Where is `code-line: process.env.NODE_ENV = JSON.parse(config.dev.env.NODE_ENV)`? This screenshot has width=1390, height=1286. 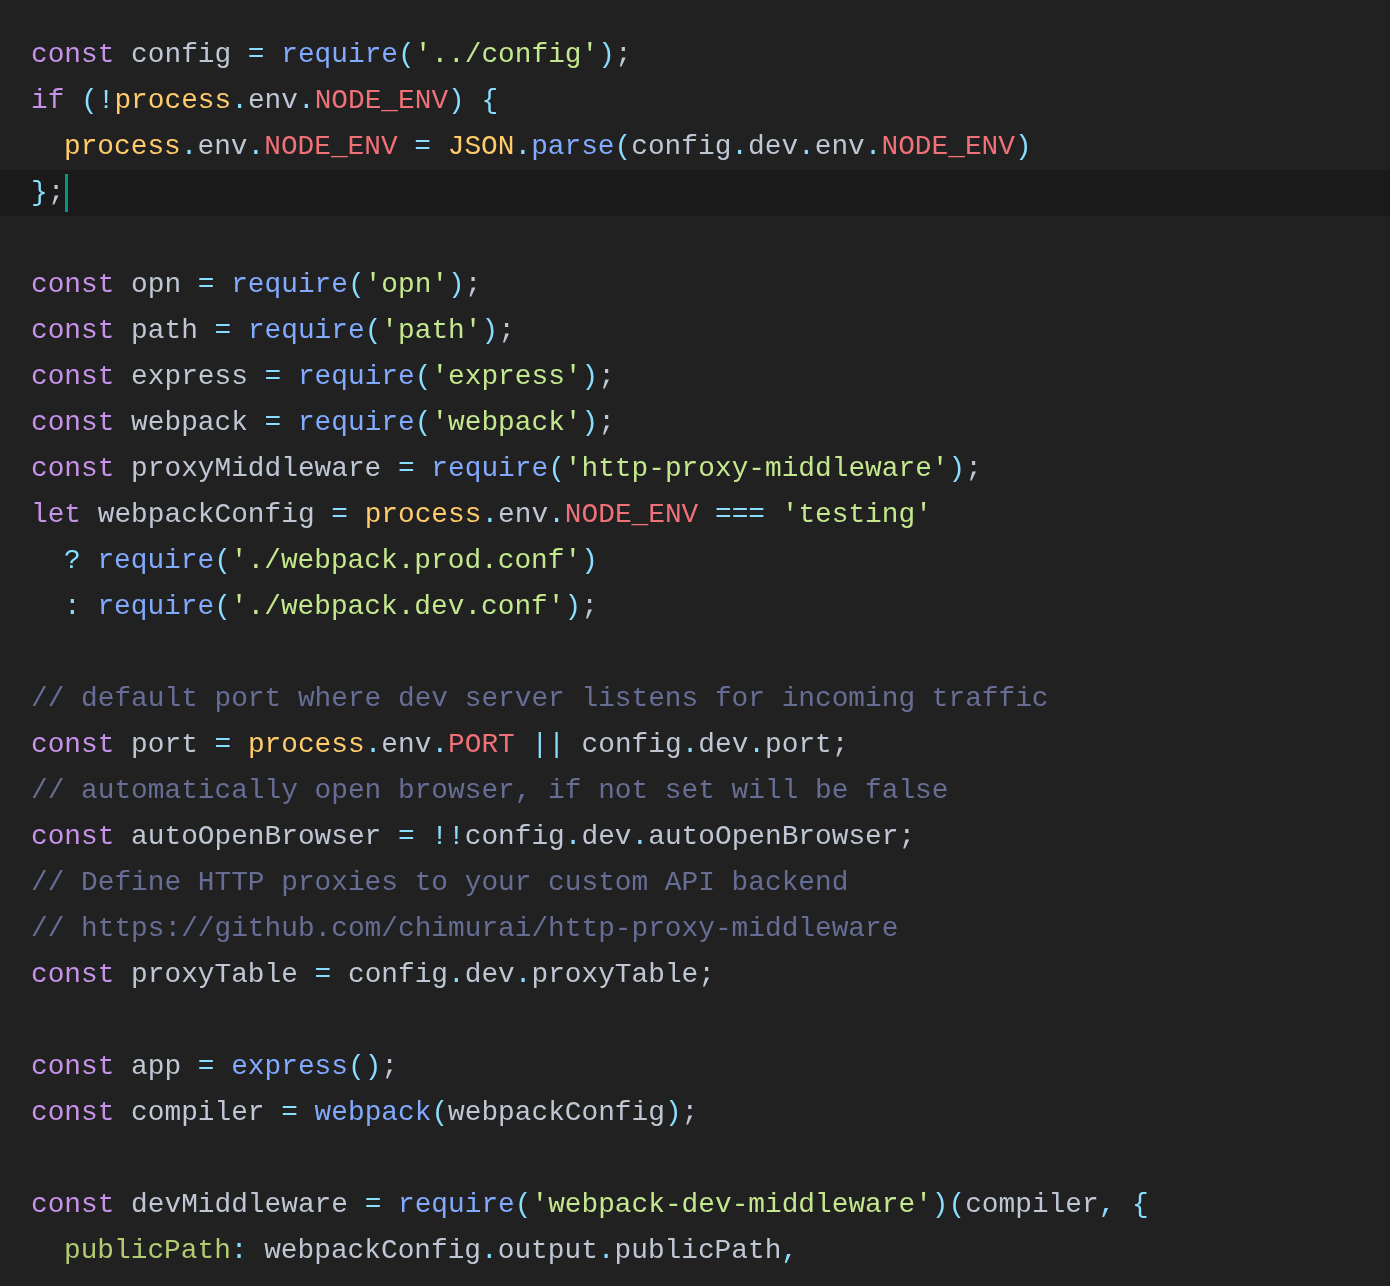
code-line: process.env.NODE_ENV = JSON.parse(config.dev.env.NODE_ENV) is located at coordinates (547, 147).